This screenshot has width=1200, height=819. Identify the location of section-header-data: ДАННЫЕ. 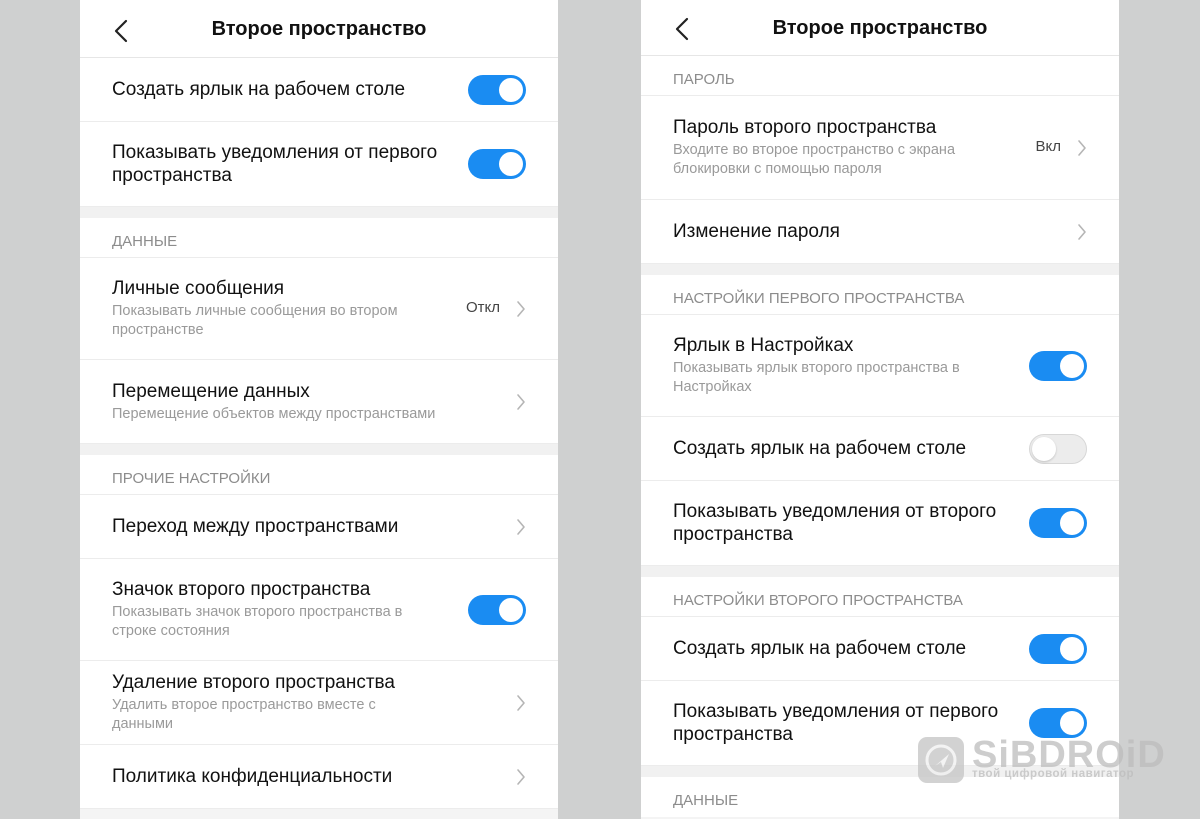
(319, 238).